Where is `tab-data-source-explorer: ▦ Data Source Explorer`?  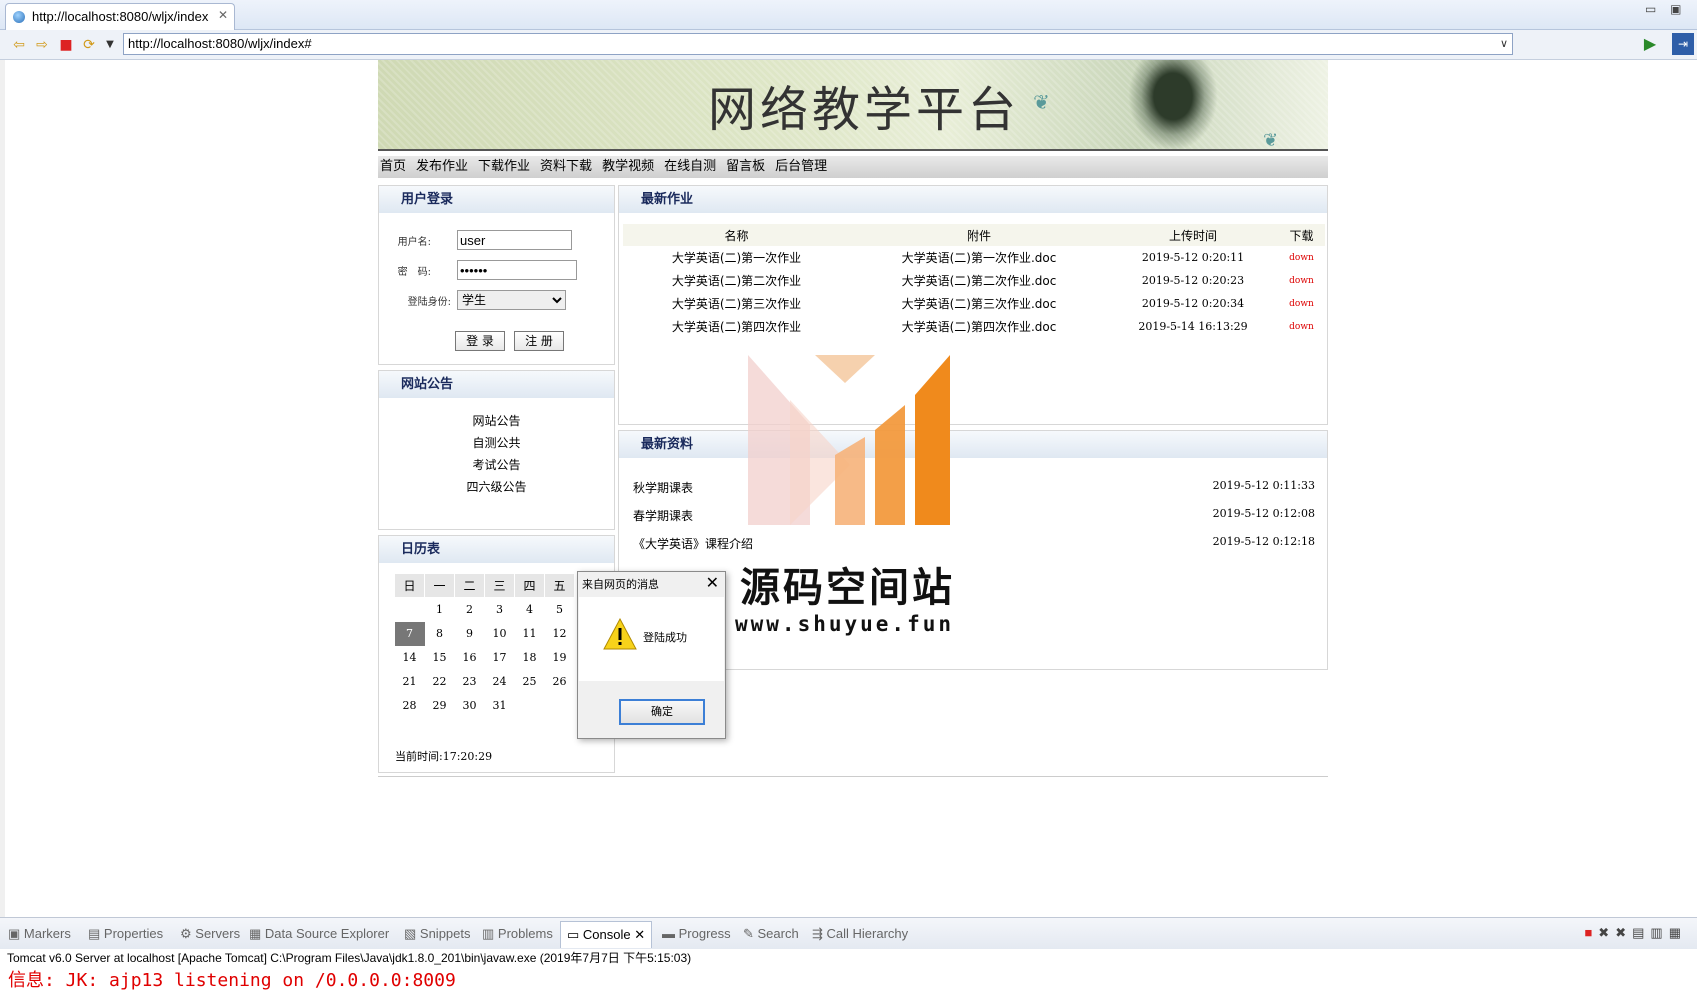 tab-data-source-explorer: ▦ Data Source Explorer is located at coordinates (319, 934).